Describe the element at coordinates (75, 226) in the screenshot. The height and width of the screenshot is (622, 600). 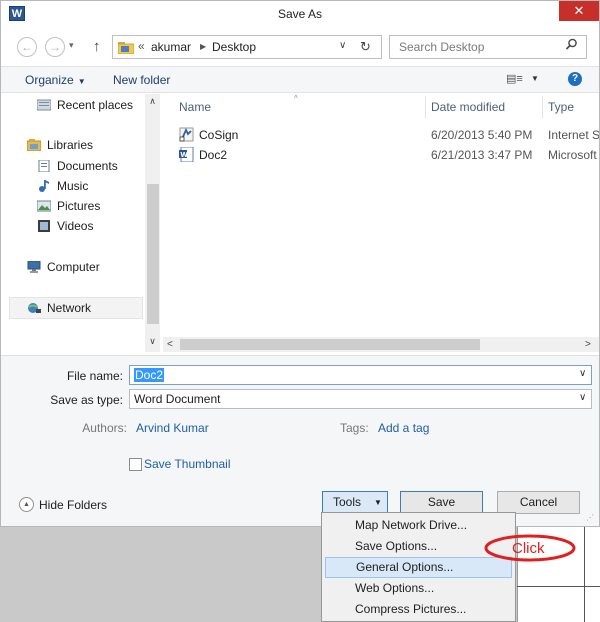
I see `sidebar-item-label: Videos` at that location.